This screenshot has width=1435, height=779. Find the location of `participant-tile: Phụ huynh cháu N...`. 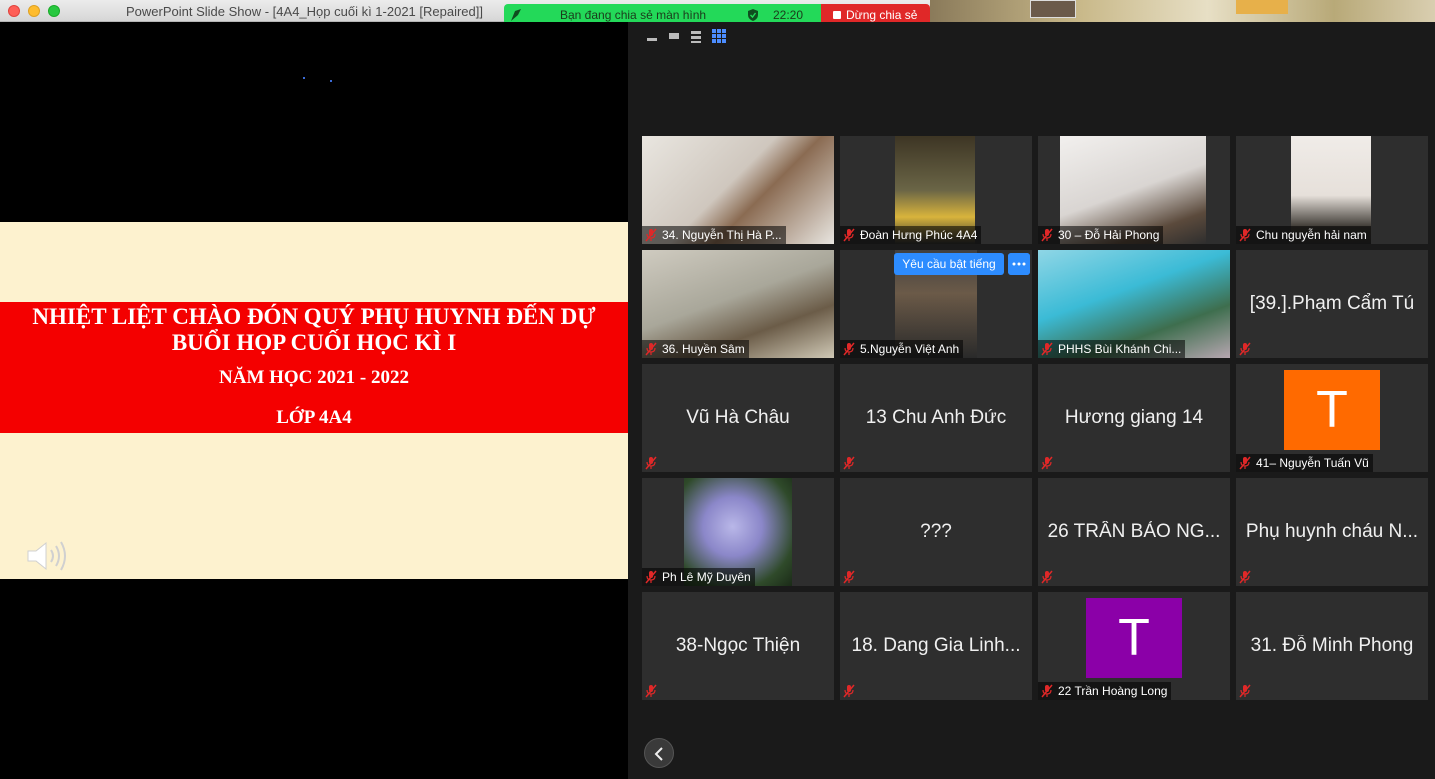

participant-tile: Phụ huynh cháu N... is located at coordinates (1332, 532).